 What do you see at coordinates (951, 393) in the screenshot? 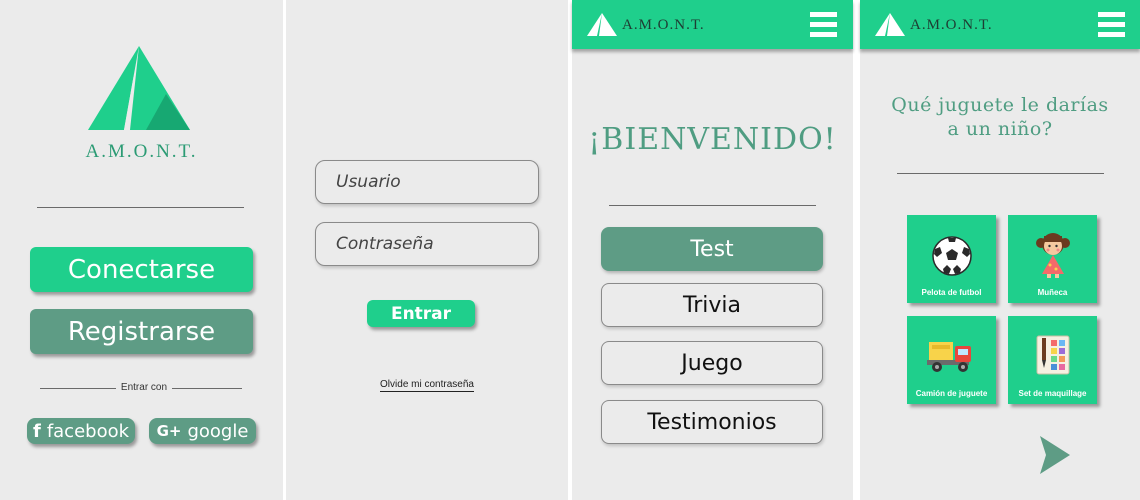
I see `option-label: Camión de juguete` at bounding box center [951, 393].